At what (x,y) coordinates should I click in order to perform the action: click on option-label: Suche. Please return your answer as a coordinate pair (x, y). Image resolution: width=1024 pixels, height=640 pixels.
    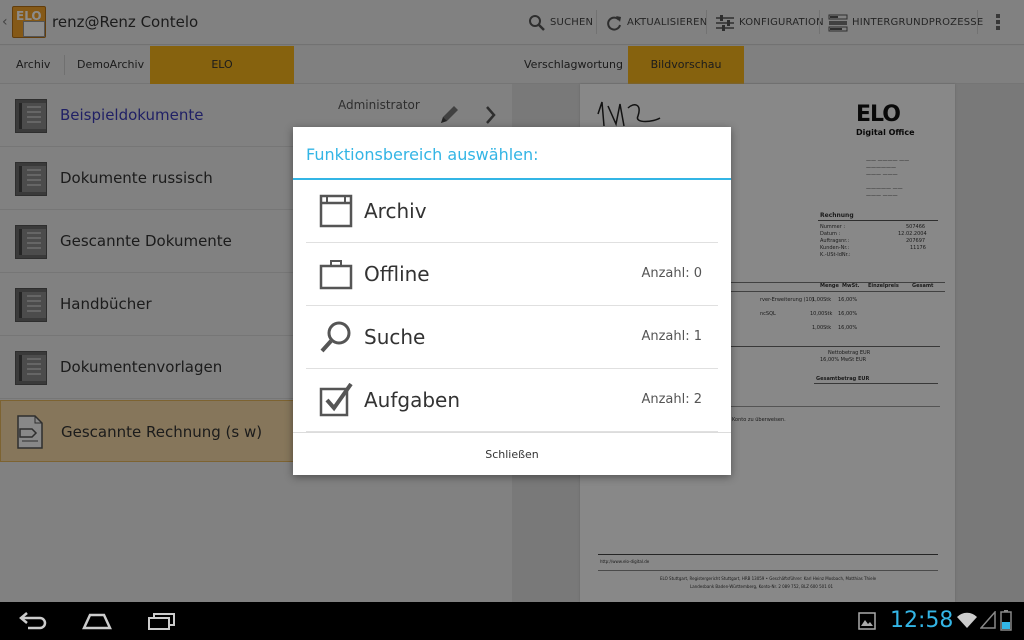
    Looking at the image, I should click on (395, 337).